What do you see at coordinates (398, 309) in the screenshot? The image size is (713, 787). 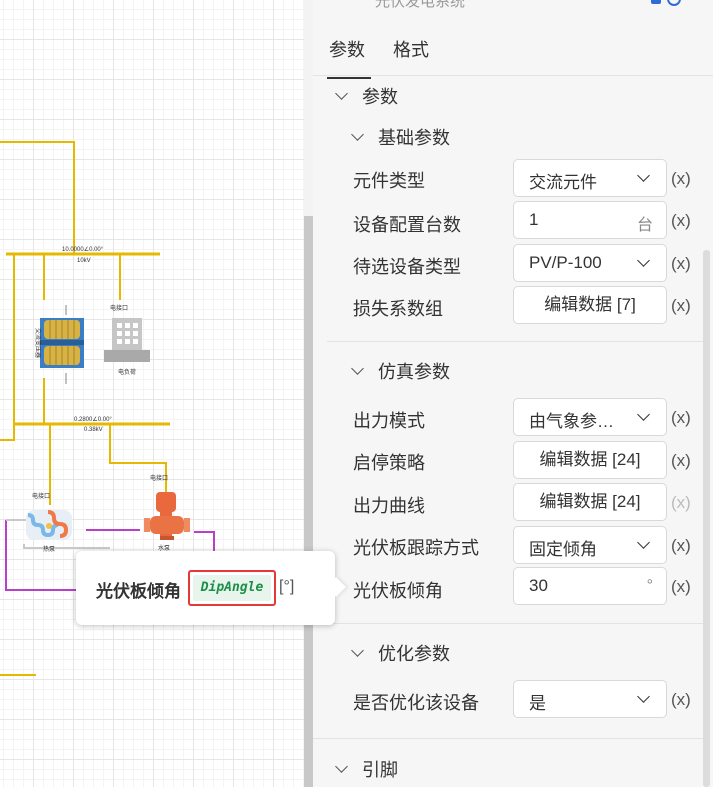 I see `row-label-loss-coeff: 损失系数组` at bounding box center [398, 309].